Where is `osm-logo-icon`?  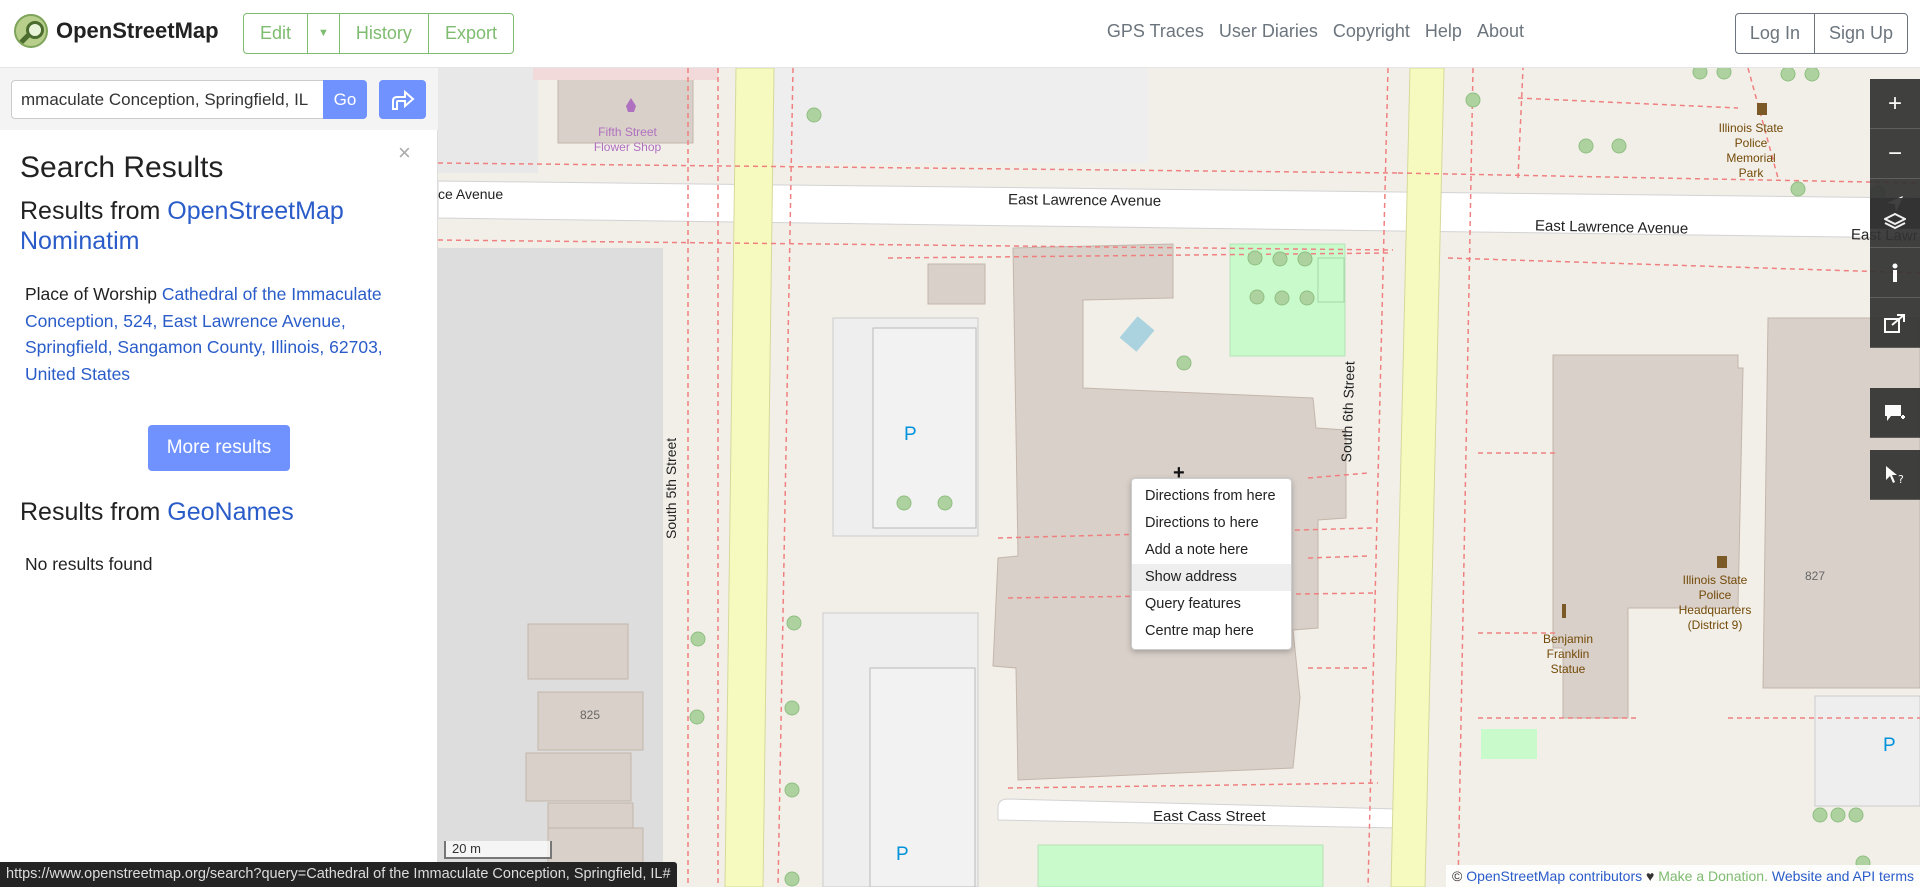
osm-logo-icon is located at coordinates (31, 31).